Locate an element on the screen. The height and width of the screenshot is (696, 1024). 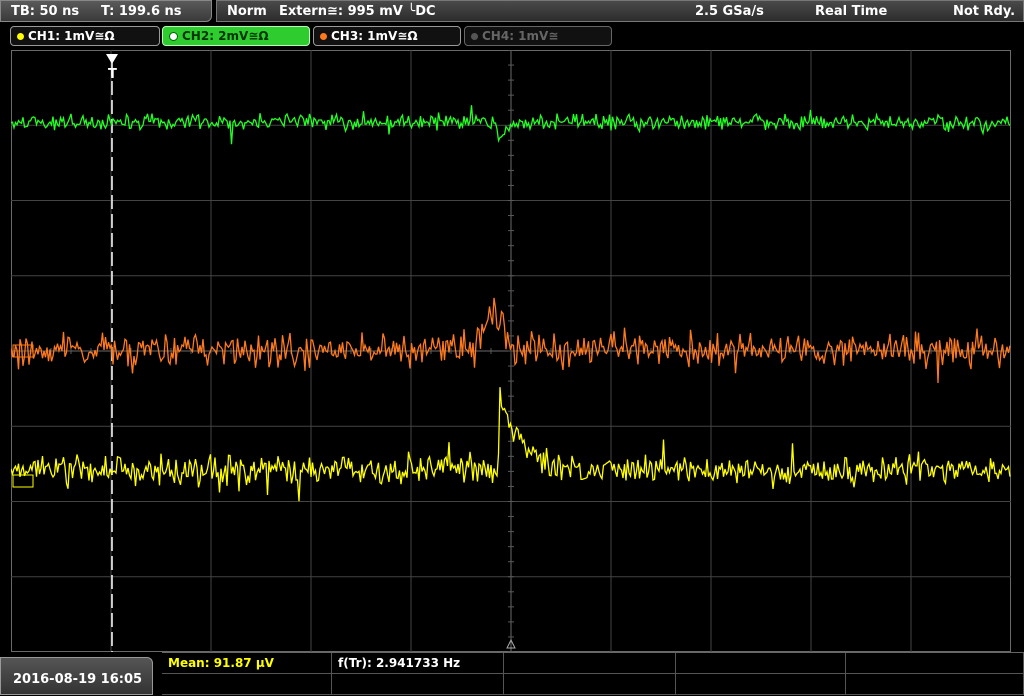
acquisition-mode: Real Time is located at coordinates (851, 11).